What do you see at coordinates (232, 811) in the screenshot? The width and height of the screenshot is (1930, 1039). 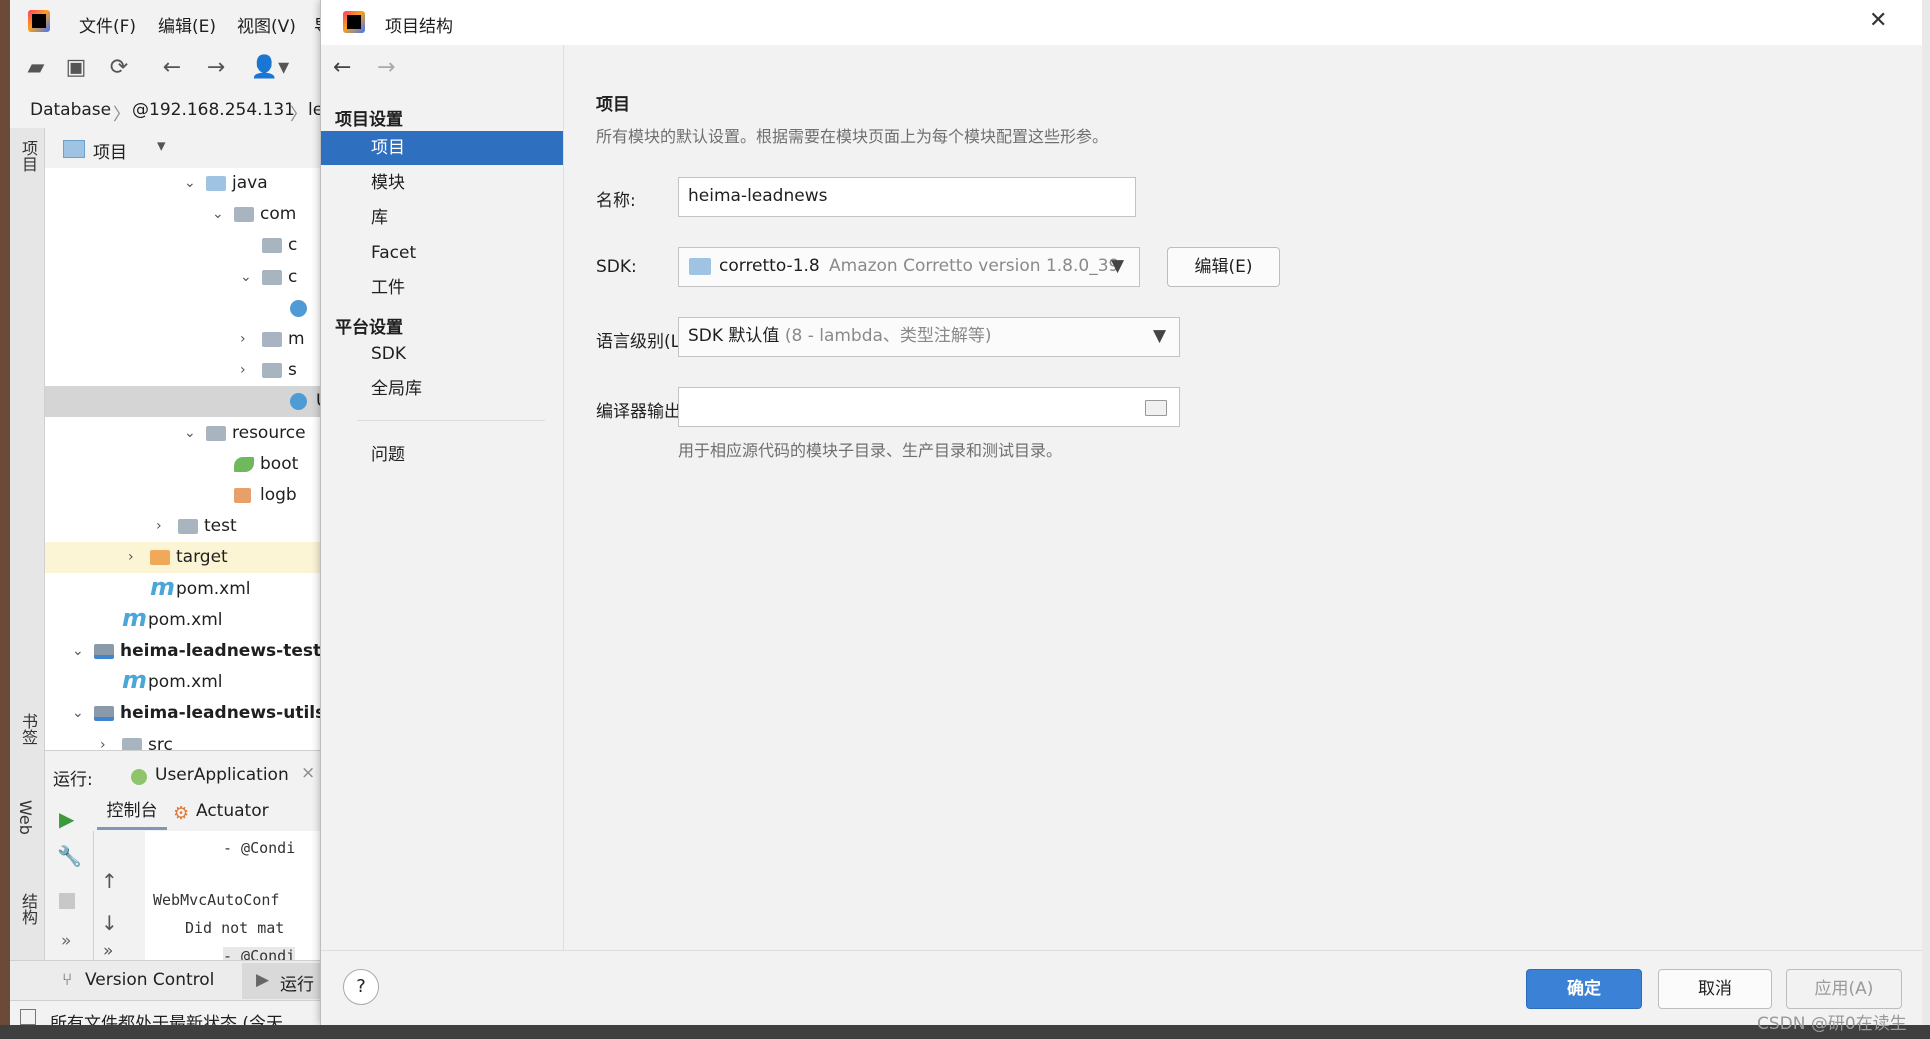 I see `tab-actuator: Actuator` at bounding box center [232, 811].